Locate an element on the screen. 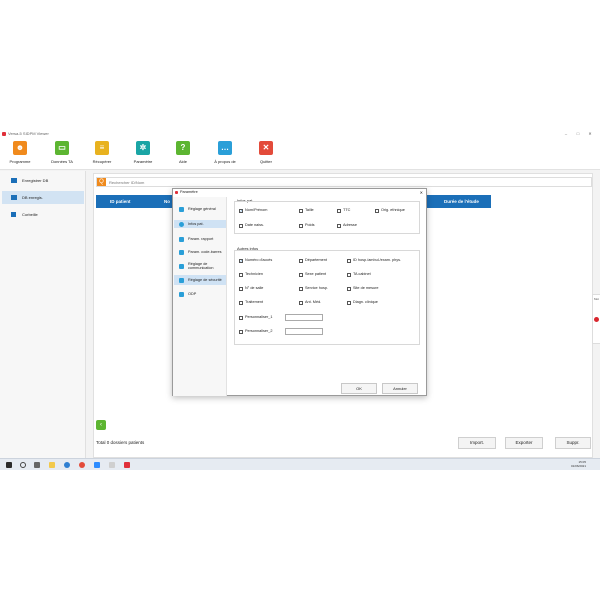 The width and height of the screenshot is (600, 600). parametre-button: ✲ Paramètre is located at coordinates (143, 152).